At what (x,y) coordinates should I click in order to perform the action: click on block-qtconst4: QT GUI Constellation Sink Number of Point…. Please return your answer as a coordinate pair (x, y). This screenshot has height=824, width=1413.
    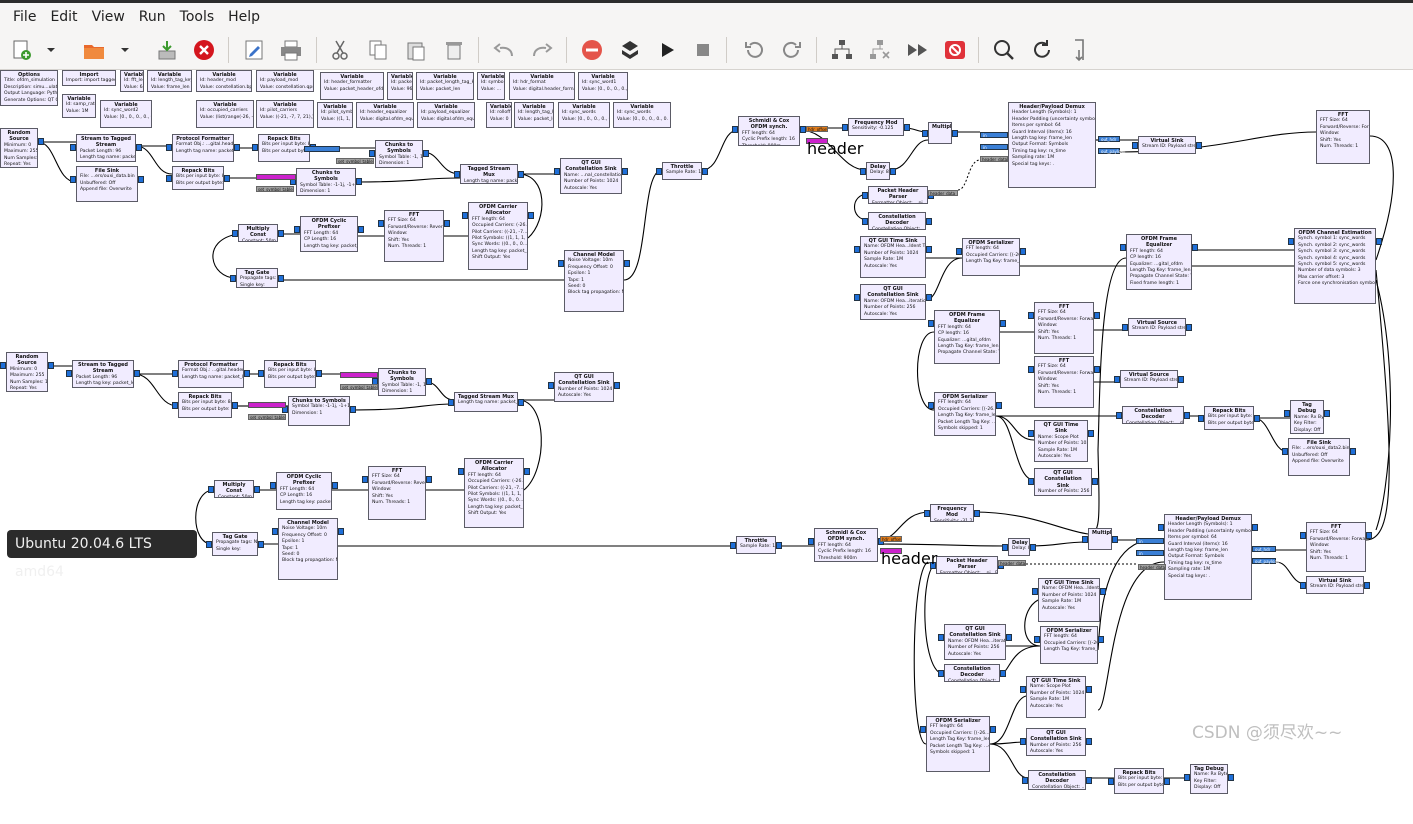
    Looking at the image, I should click on (584, 387).